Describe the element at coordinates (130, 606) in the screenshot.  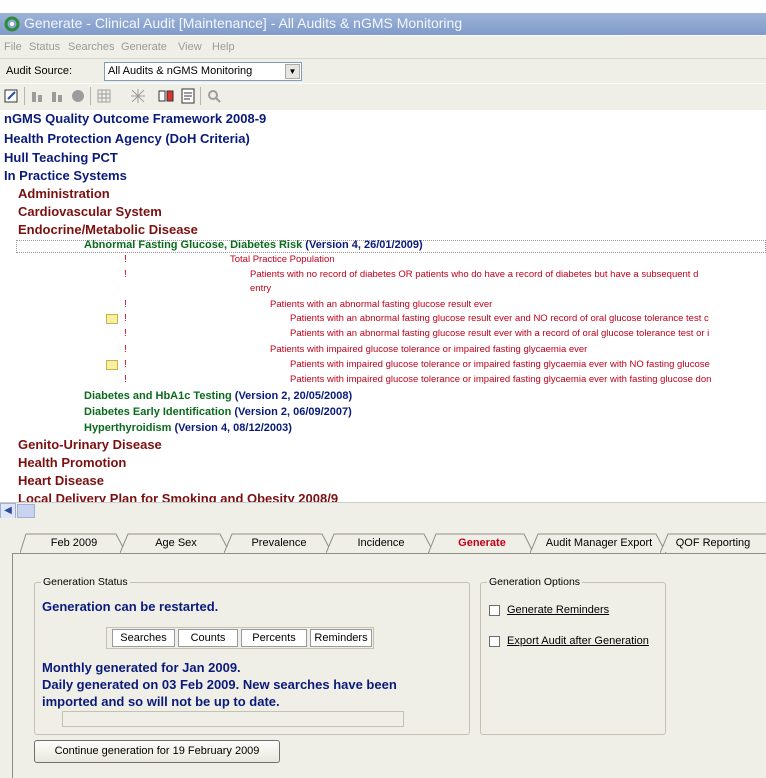
I see `generation-status-text: Generation can be restarted.` at that location.